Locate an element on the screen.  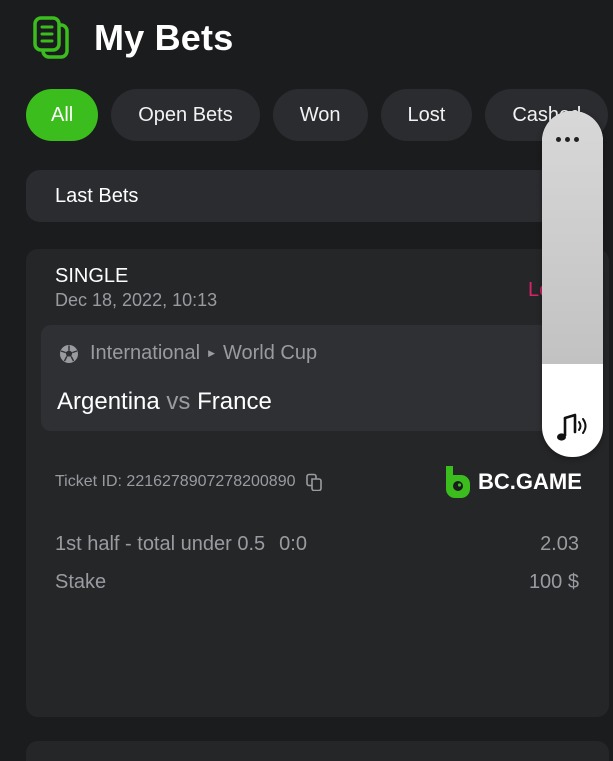
more-options-icon is located at coordinates (567, 139).